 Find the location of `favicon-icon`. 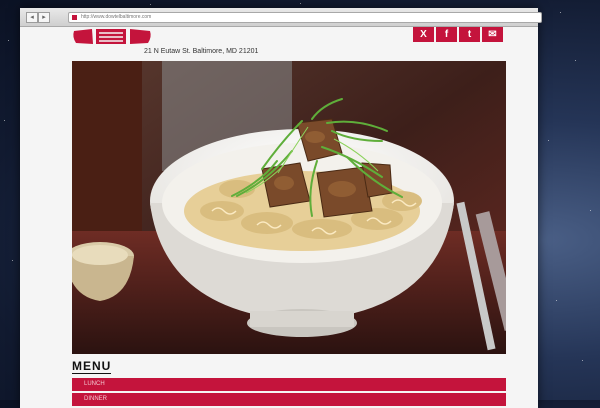

favicon-icon is located at coordinates (74, 17).